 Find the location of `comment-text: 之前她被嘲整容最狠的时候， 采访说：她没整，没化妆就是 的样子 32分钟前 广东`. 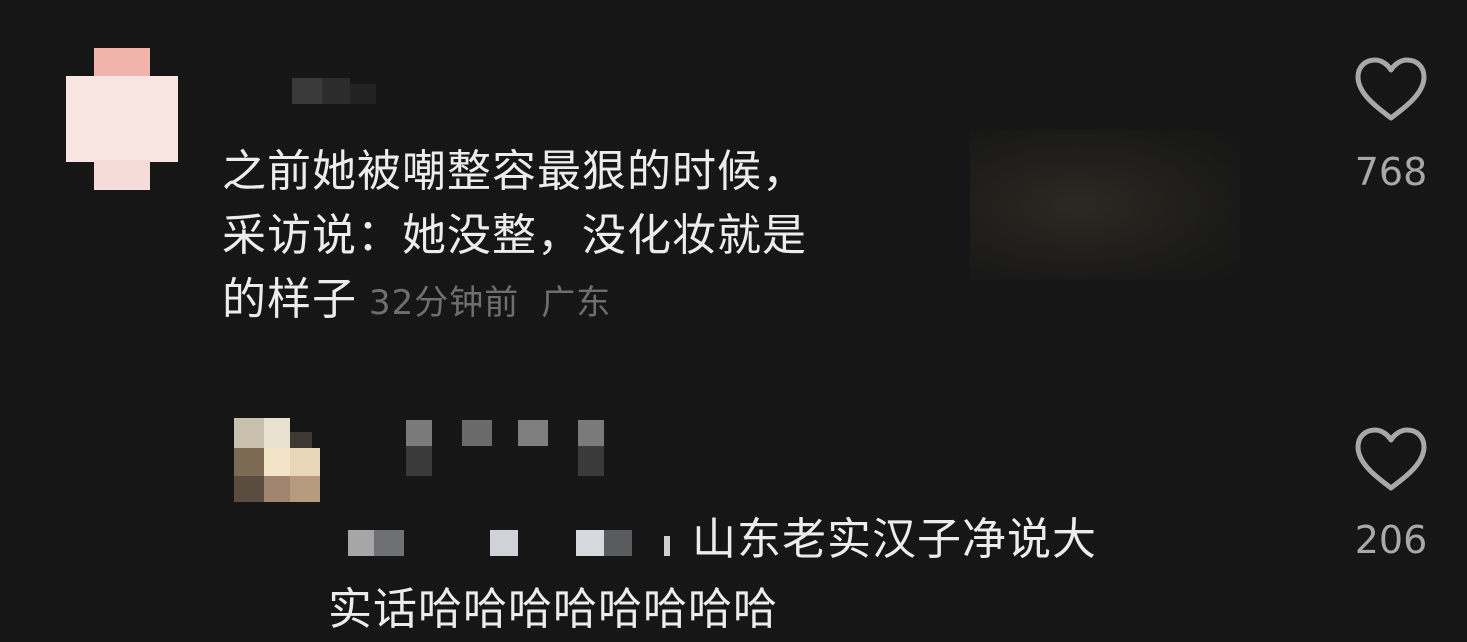

comment-text: 之前她被嘲整容最狠的时候， 采访说：她没整，没化妆就是 的样子 32分钟前 广东 is located at coordinates (514, 237).